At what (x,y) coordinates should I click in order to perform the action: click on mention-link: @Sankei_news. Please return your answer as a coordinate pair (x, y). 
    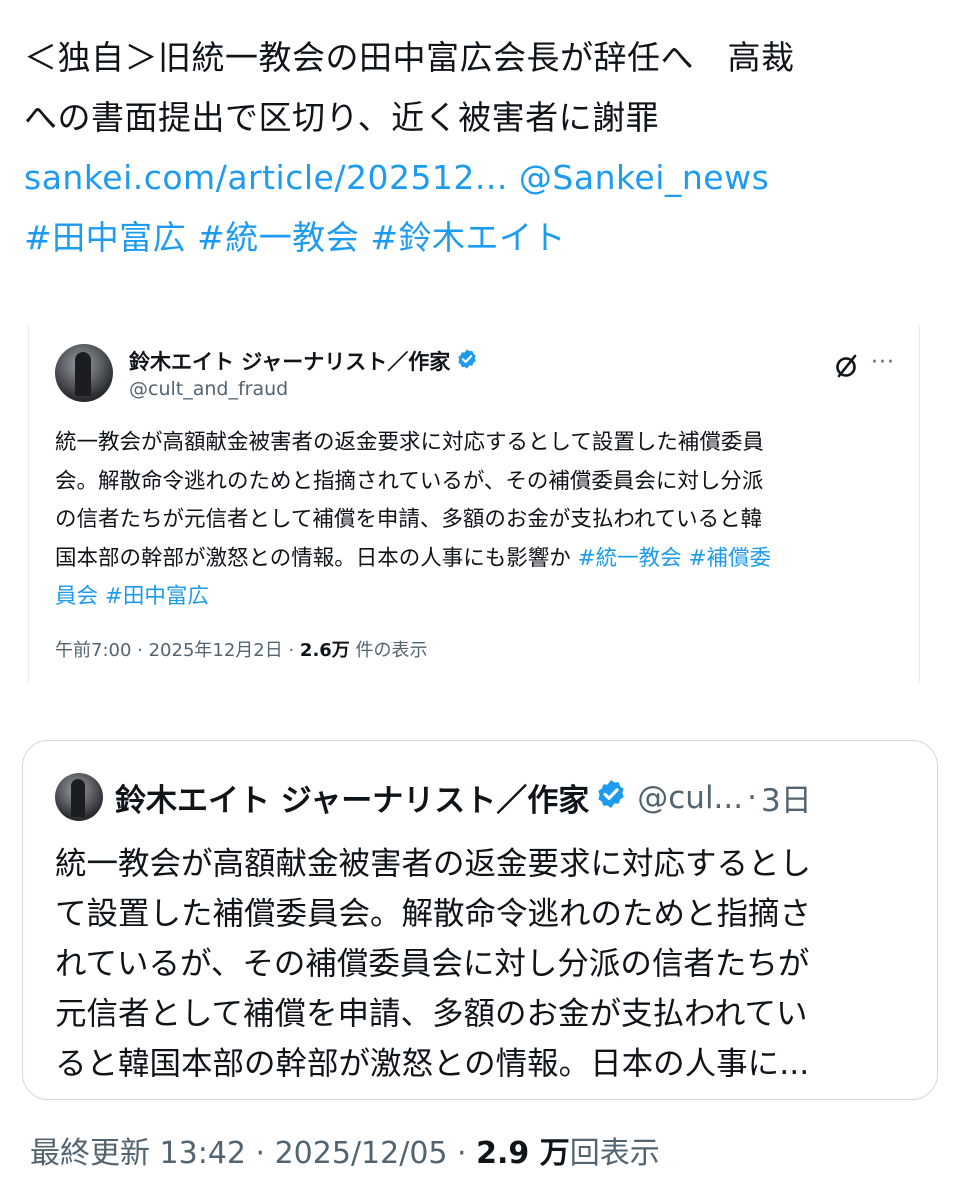
    Looking at the image, I should click on (644, 177).